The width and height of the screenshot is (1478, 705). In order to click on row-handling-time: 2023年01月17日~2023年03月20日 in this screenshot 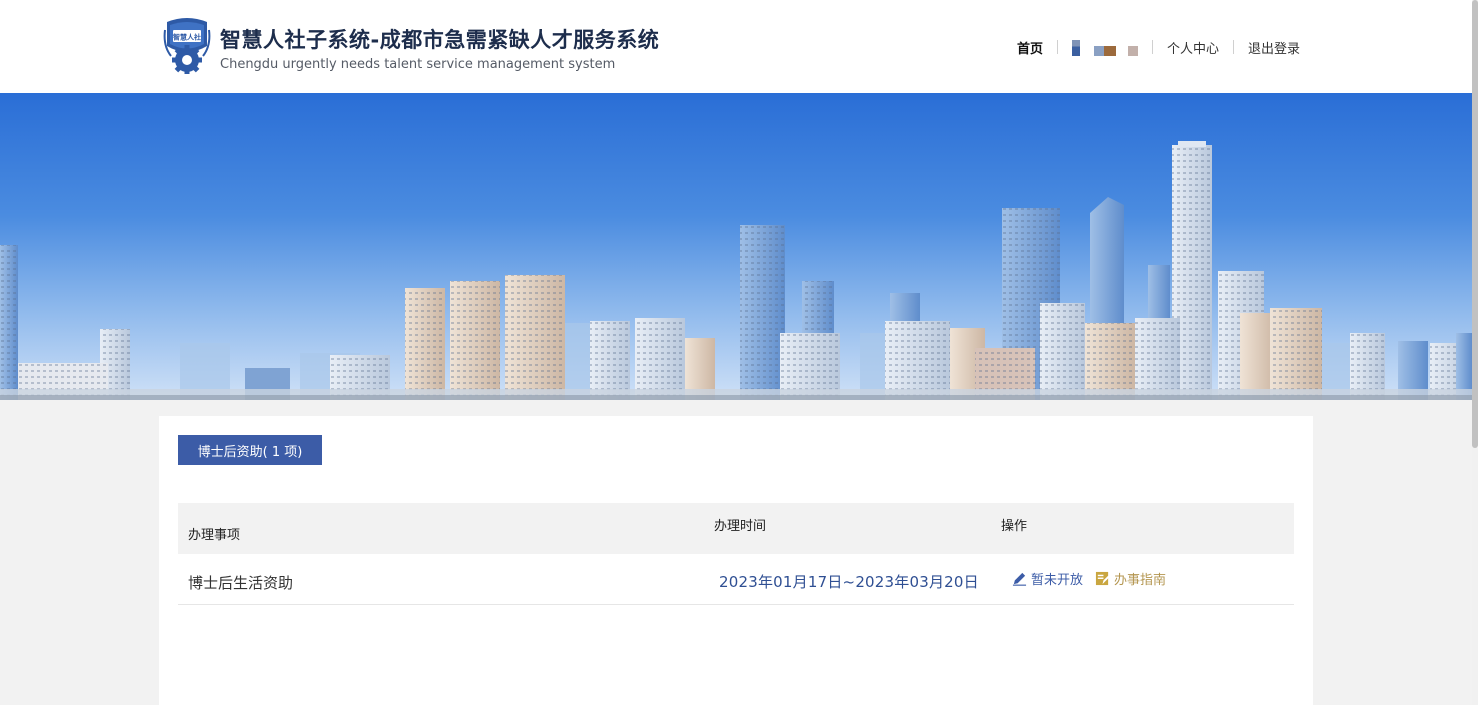, I will do `click(849, 582)`.